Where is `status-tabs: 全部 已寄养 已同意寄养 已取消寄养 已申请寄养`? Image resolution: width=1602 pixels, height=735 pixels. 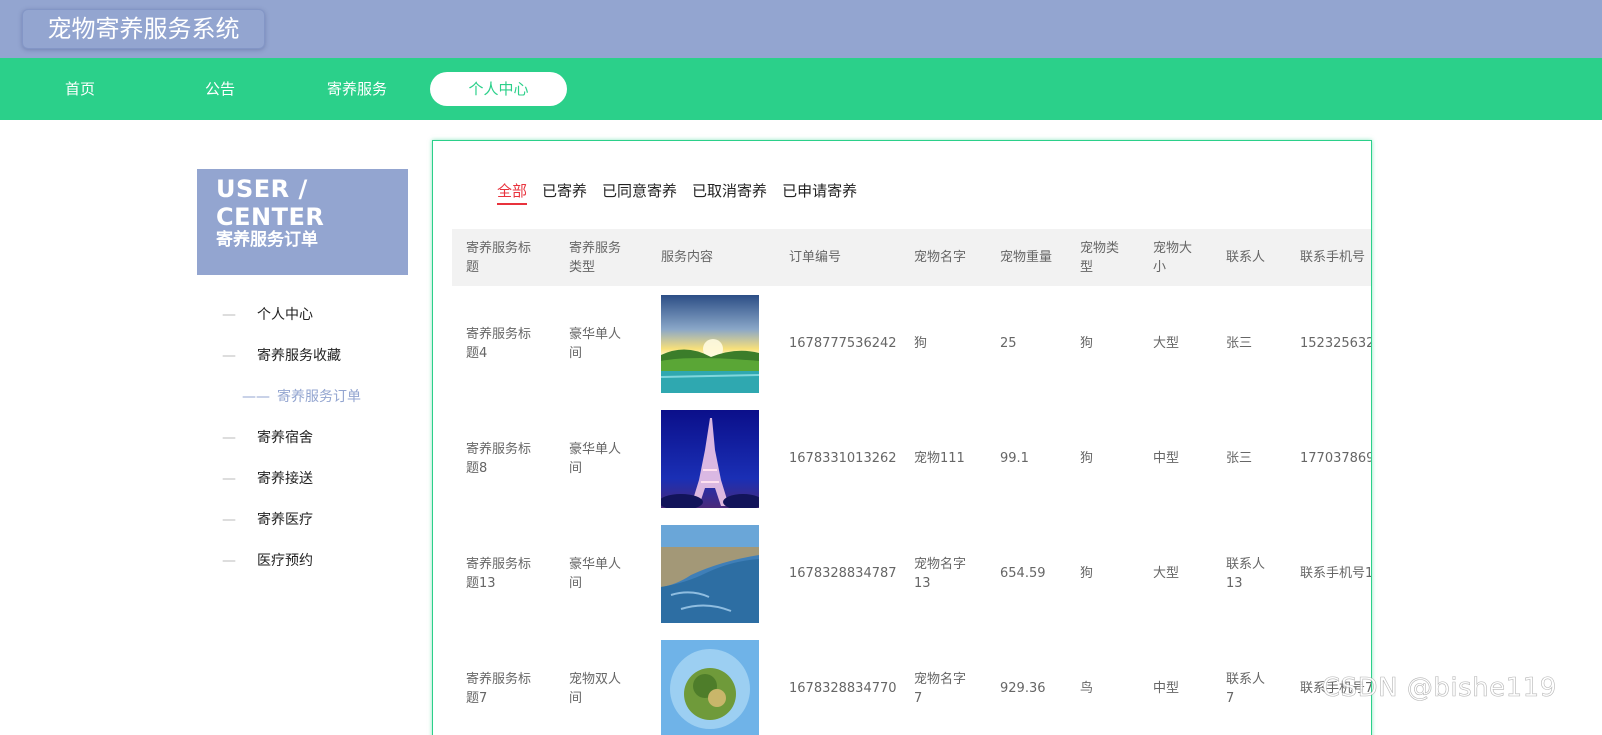
status-tabs: 全部 已寄养 已同意寄养 已取消寄养 已申请寄养 is located at coordinates (684, 192).